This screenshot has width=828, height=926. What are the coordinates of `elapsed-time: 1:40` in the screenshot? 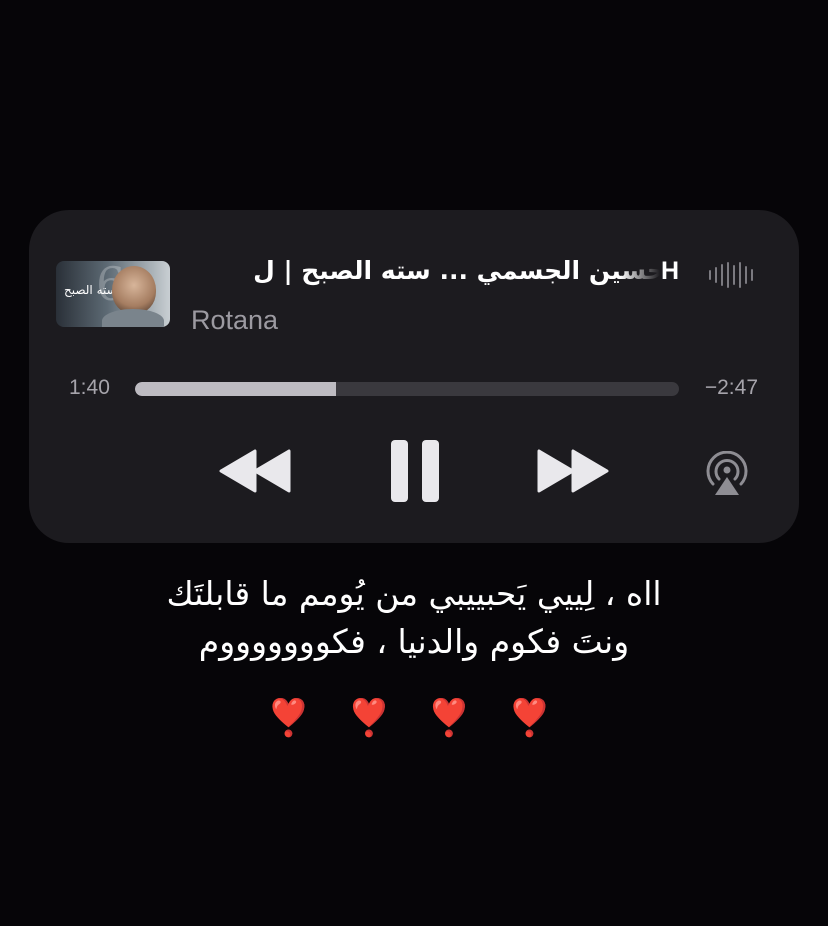 It's located at (89, 387).